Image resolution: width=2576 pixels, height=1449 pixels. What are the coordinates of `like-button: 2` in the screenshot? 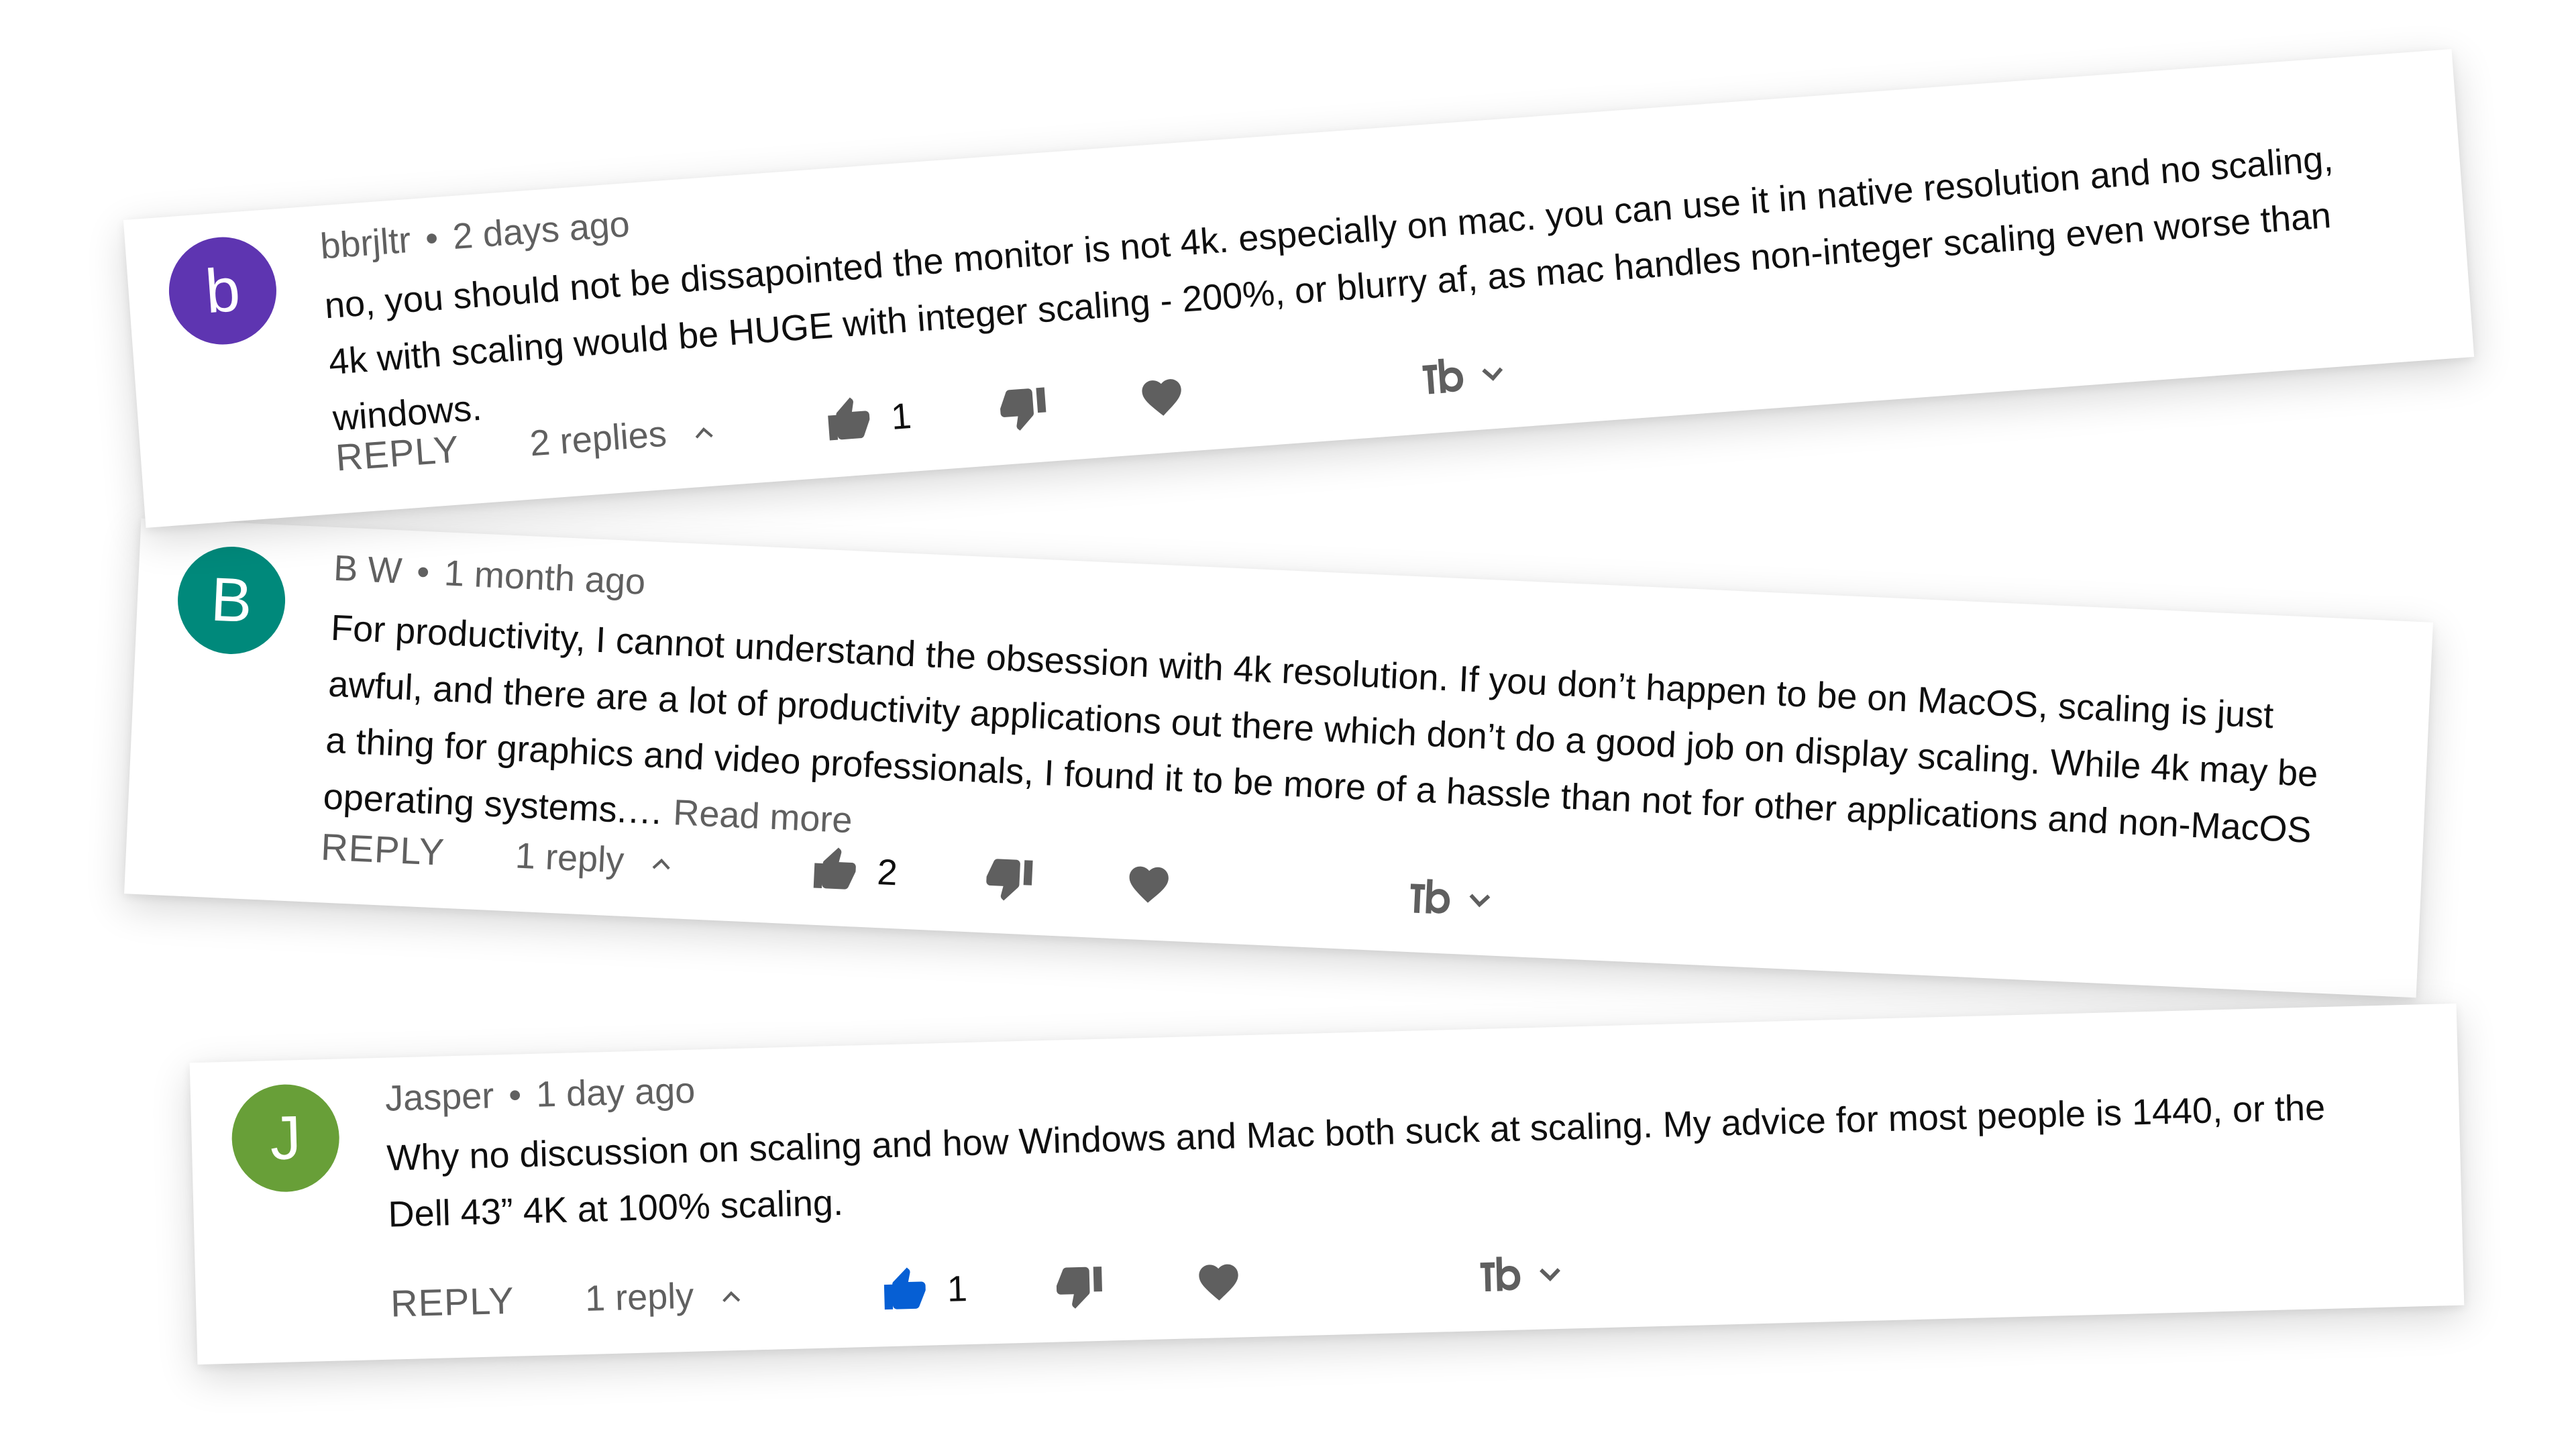 It's located at (854, 871).